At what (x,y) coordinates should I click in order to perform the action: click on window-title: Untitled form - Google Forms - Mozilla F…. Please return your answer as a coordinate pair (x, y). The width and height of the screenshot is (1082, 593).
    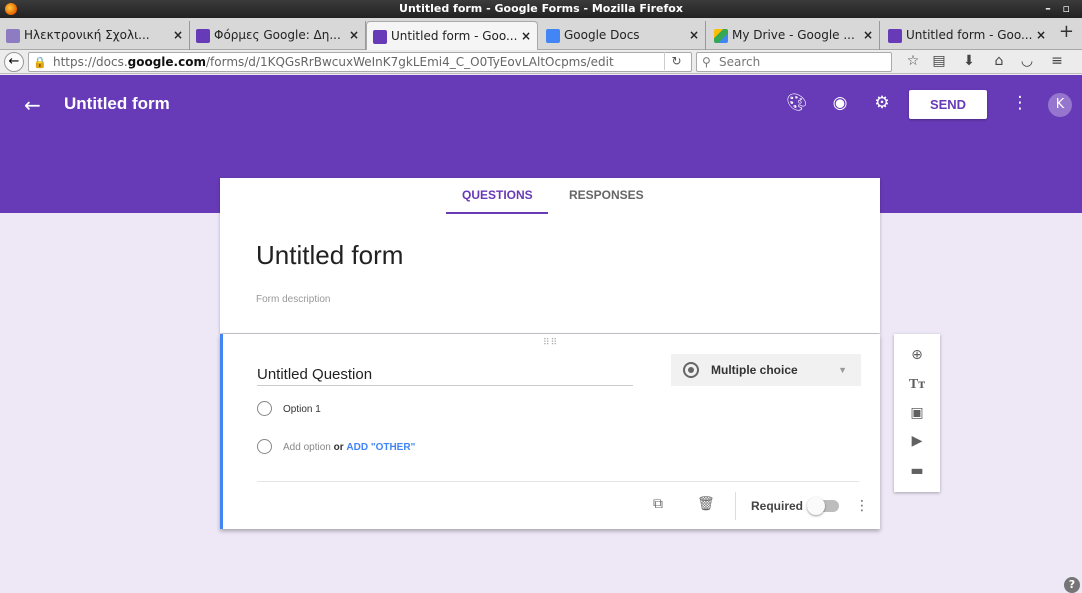
    Looking at the image, I should click on (541, 8).